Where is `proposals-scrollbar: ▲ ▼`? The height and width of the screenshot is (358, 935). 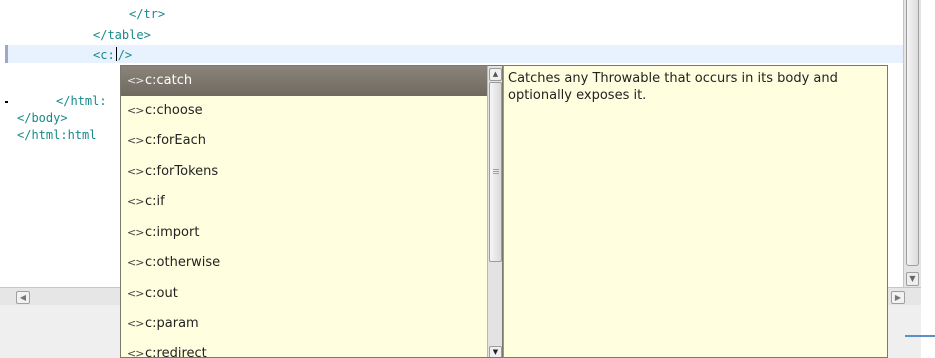
proposals-scrollbar: ▲ ▼ is located at coordinates (494, 211).